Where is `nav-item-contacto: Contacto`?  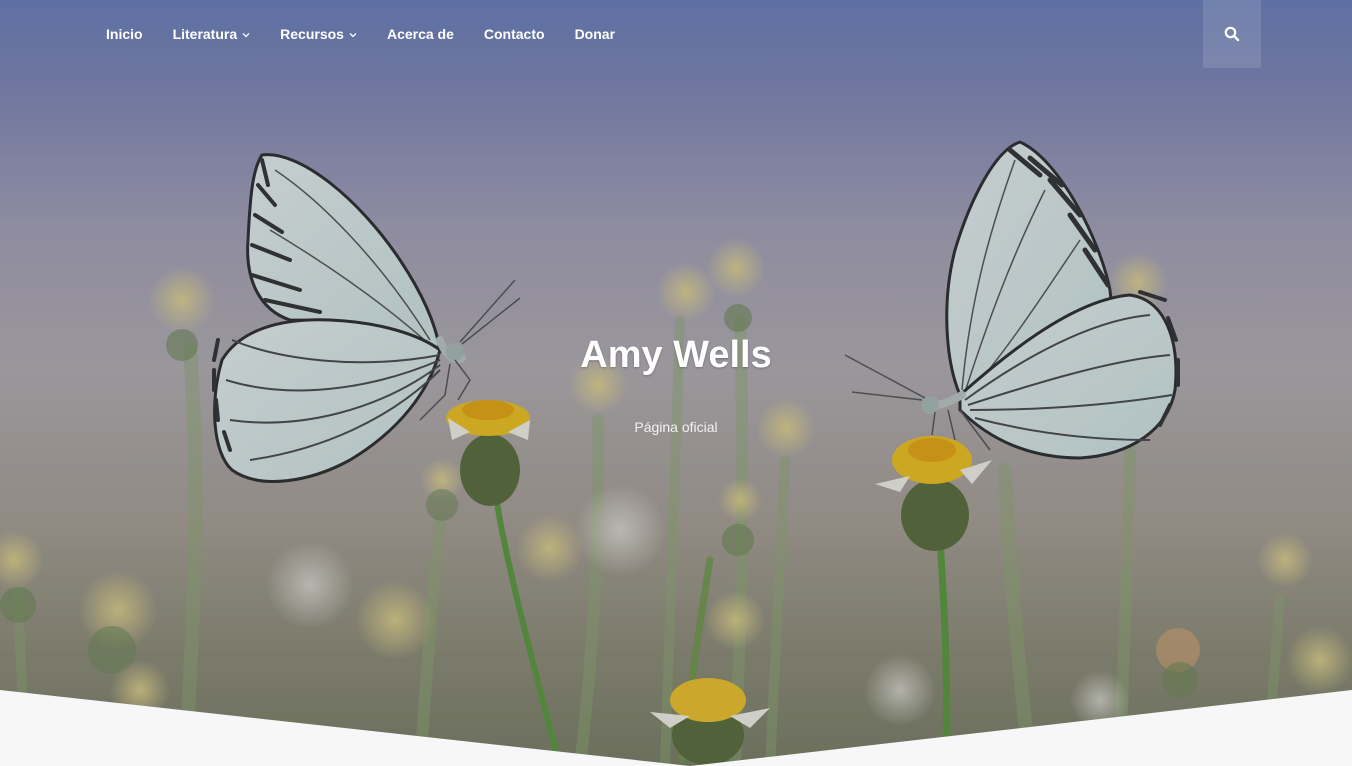 nav-item-contacto: Contacto is located at coordinates (514, 34).